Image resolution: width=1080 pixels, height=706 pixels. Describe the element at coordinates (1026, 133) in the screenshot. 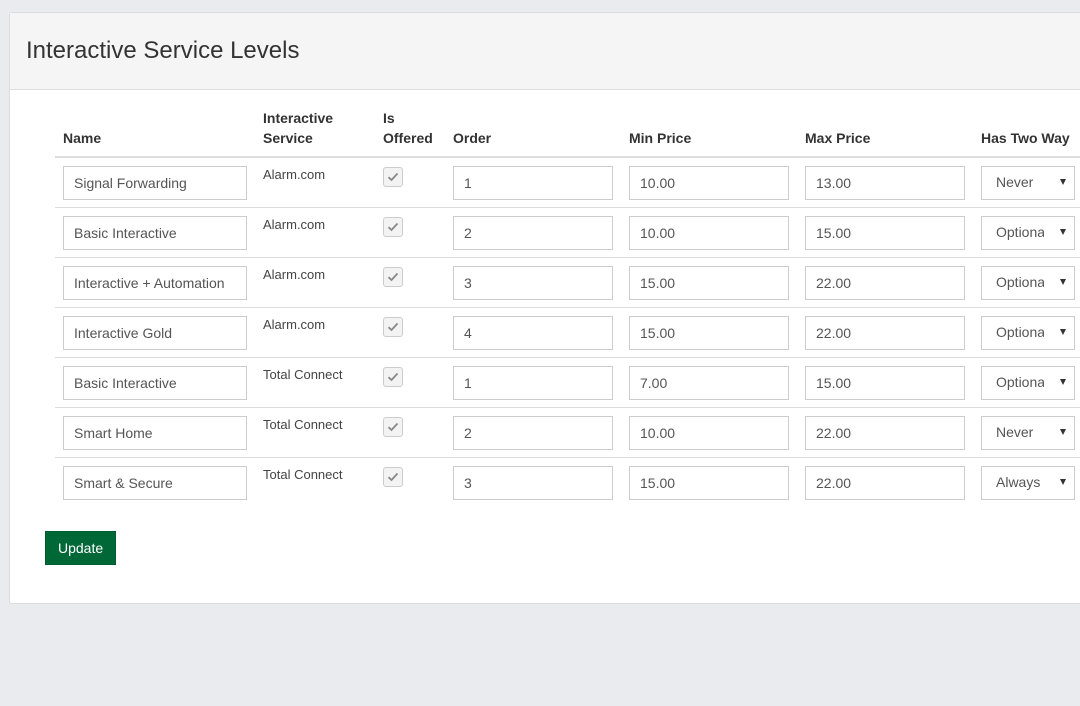

I see `header-has-two-way: Has Two Way` at that location.